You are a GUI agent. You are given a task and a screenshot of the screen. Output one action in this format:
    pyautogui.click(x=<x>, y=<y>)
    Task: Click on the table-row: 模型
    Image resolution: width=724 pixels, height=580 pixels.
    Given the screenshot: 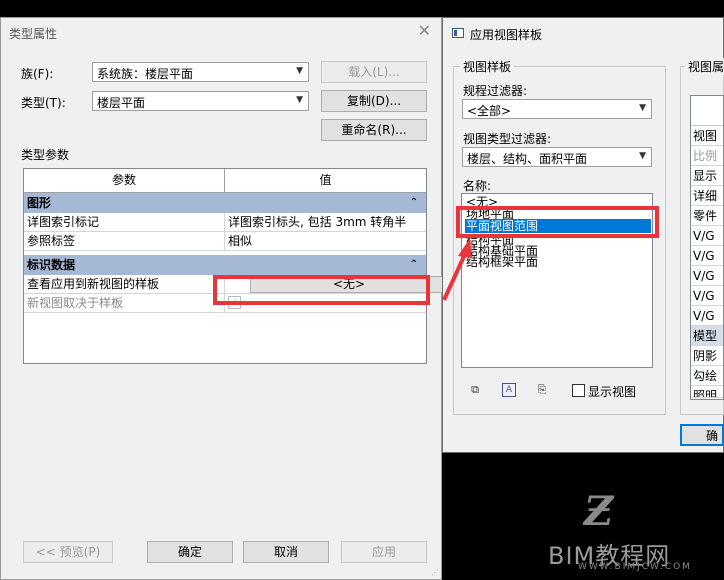 What is the action you would take?
    pyautogui.click(x=707, y=336)
    